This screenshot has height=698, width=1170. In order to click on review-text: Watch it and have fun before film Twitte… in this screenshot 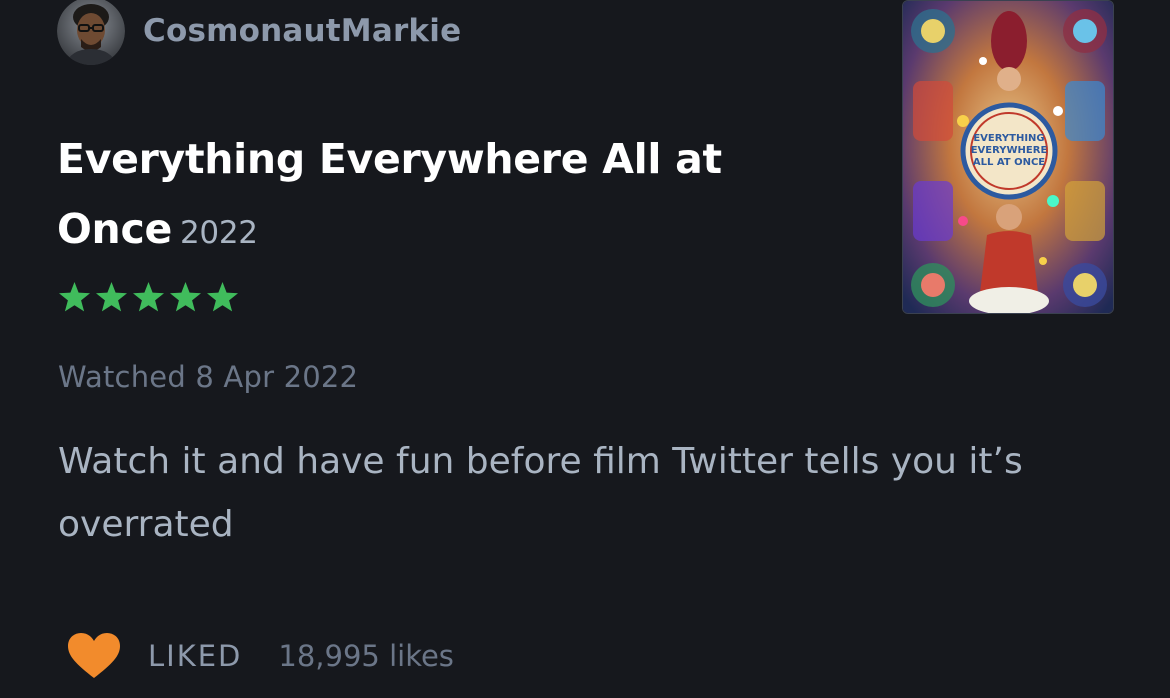, I will do `click(540, 493)`.